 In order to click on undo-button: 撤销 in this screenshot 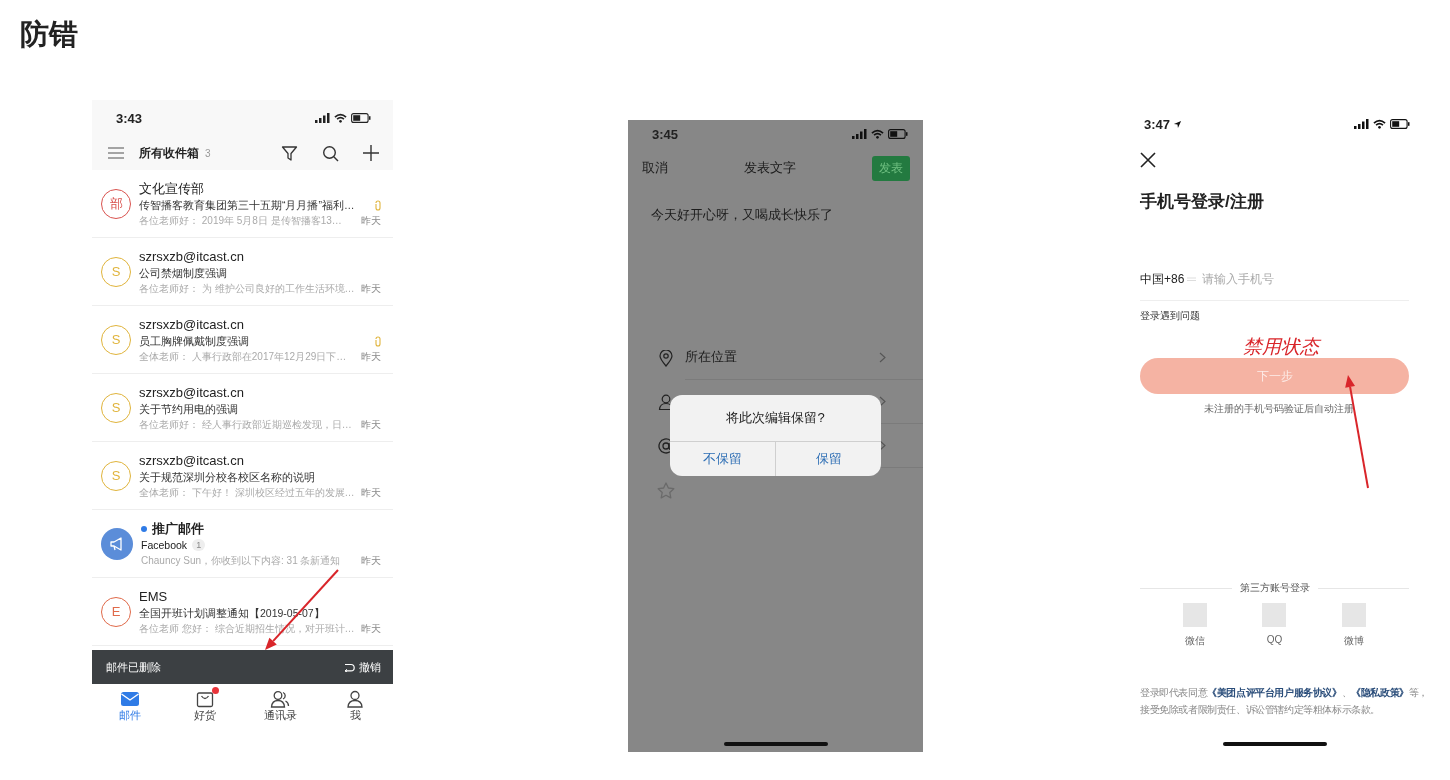, I will do `click(362, 667)`.